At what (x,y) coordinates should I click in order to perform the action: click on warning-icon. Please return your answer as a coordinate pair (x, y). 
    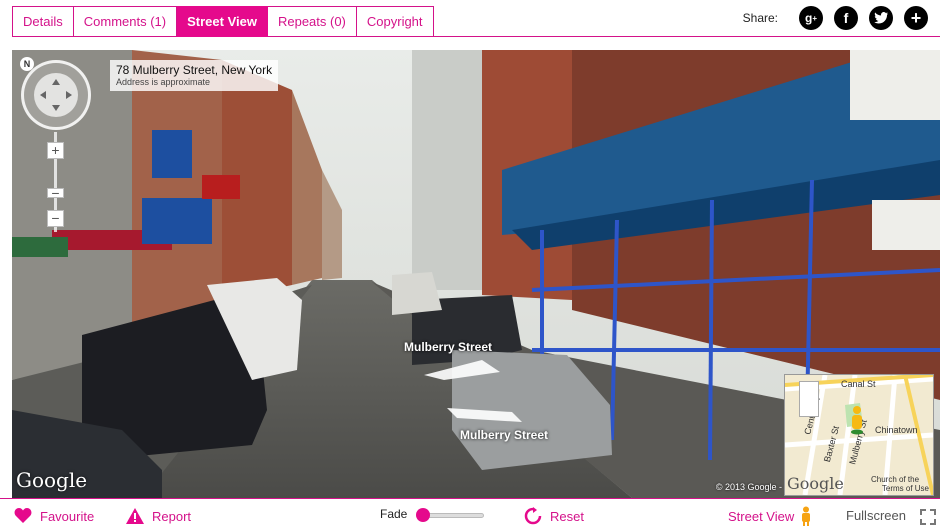
    Looking at the image, I should click on (135, 516).